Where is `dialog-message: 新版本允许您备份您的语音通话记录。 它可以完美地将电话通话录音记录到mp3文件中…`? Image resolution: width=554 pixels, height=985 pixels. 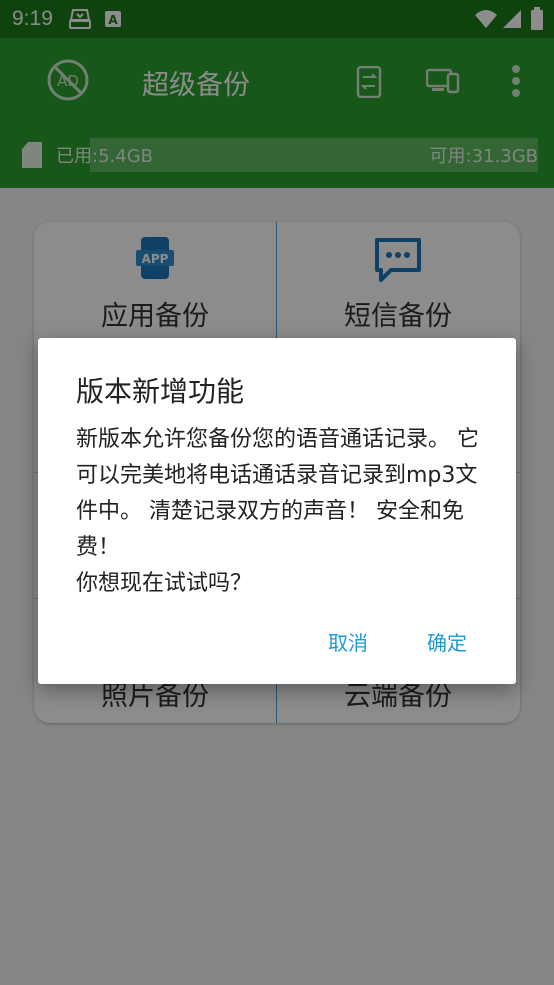
dialog-message: 新版本允许您备份您的语音通话记录。 它可以完美地将电话通话录音记录到mp3文件中… is located at coordinates (277, 511).